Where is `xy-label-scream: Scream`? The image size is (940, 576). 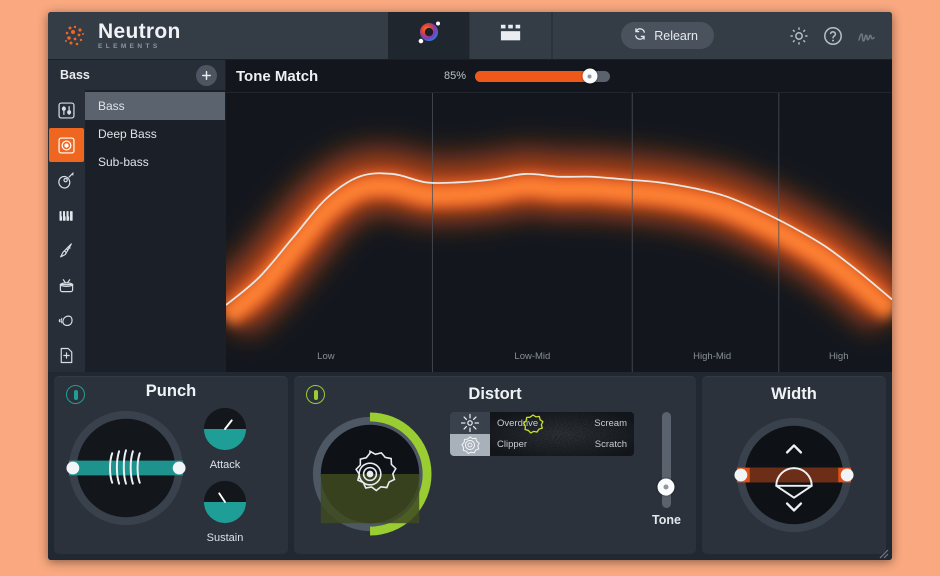
xy-label-scream: Scream is located at coordinates (610, 423).